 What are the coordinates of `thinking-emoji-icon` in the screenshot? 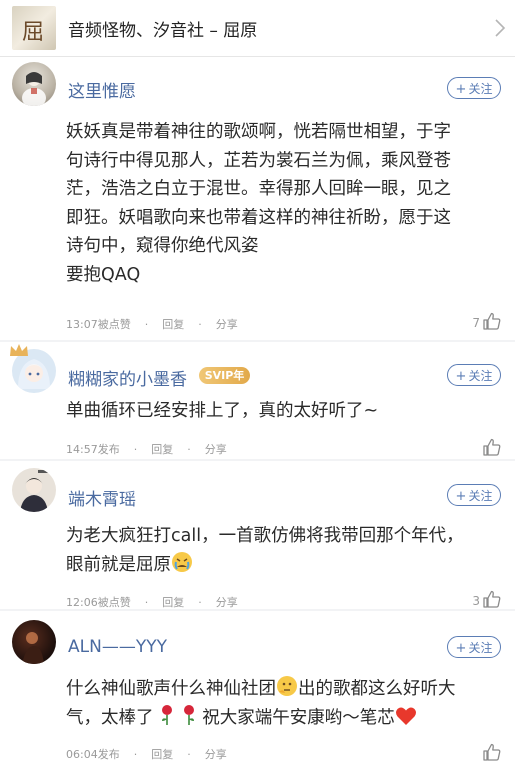 It's located at (287, 686).